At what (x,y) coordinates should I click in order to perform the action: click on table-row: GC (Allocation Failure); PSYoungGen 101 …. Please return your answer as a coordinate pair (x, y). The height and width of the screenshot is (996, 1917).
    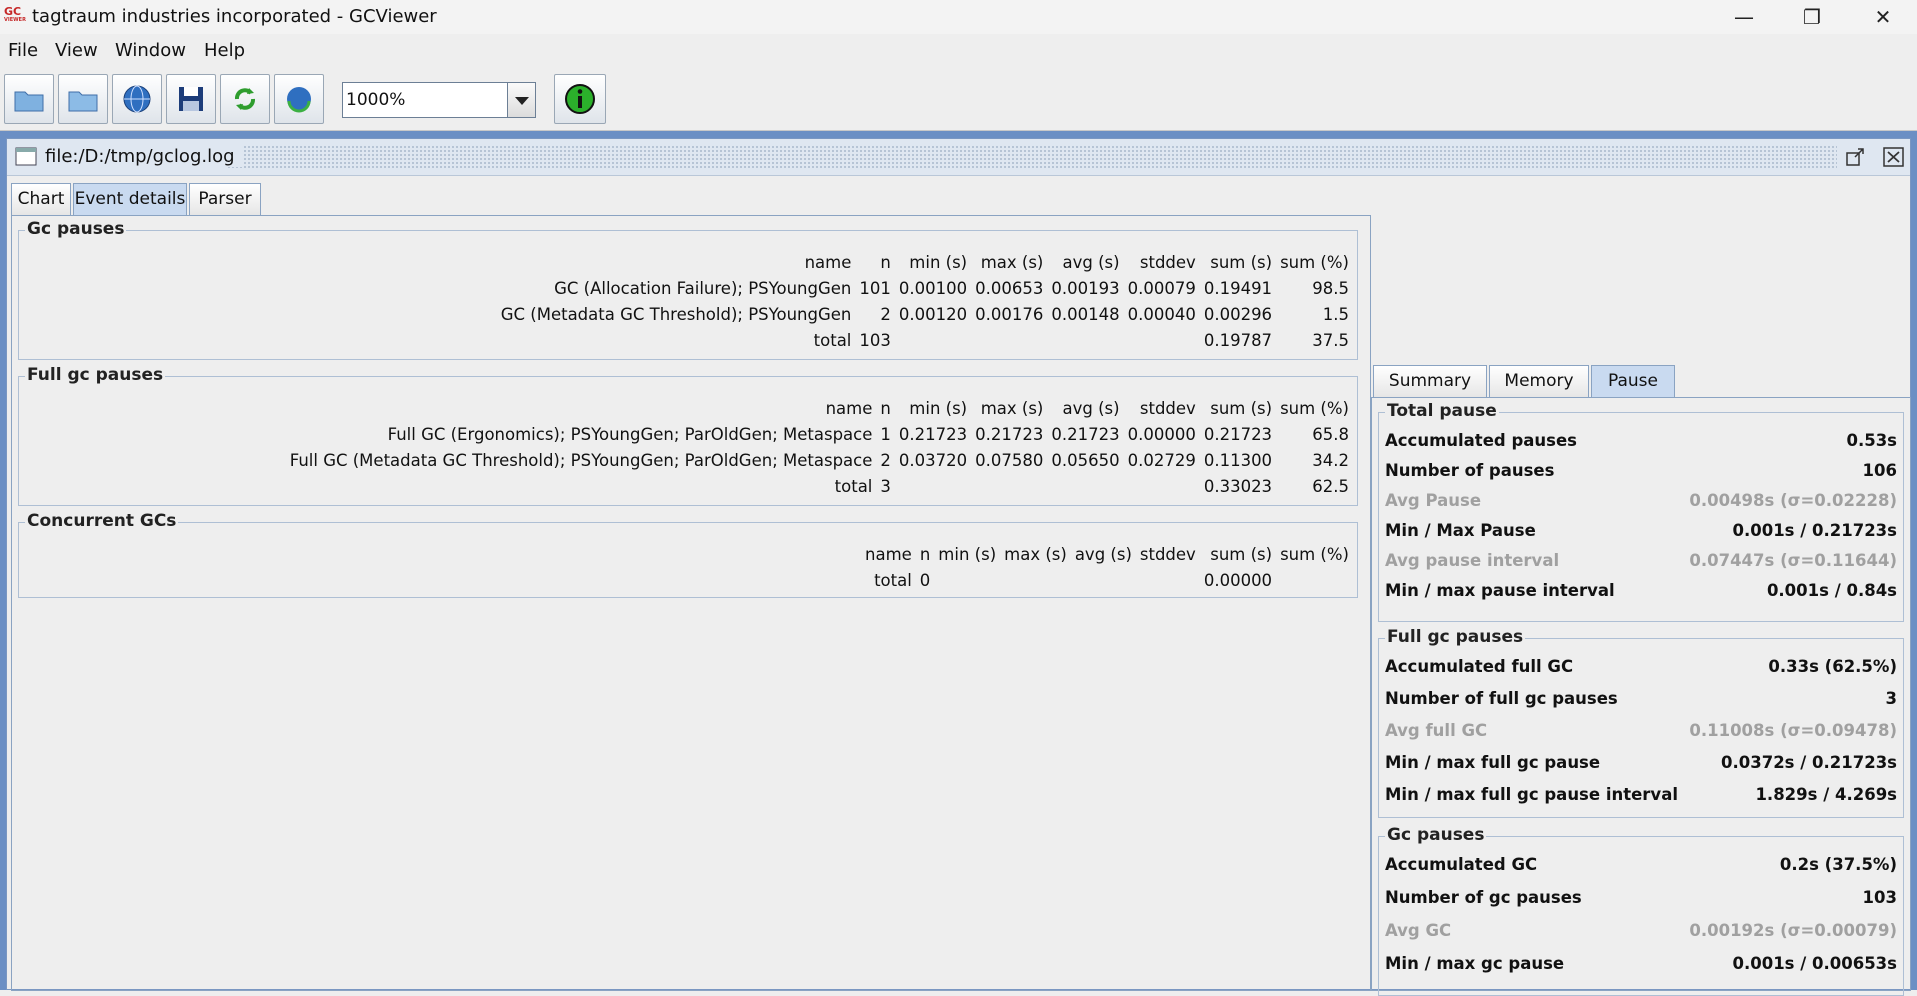
    Looking at the image, I should click on (925, 288).